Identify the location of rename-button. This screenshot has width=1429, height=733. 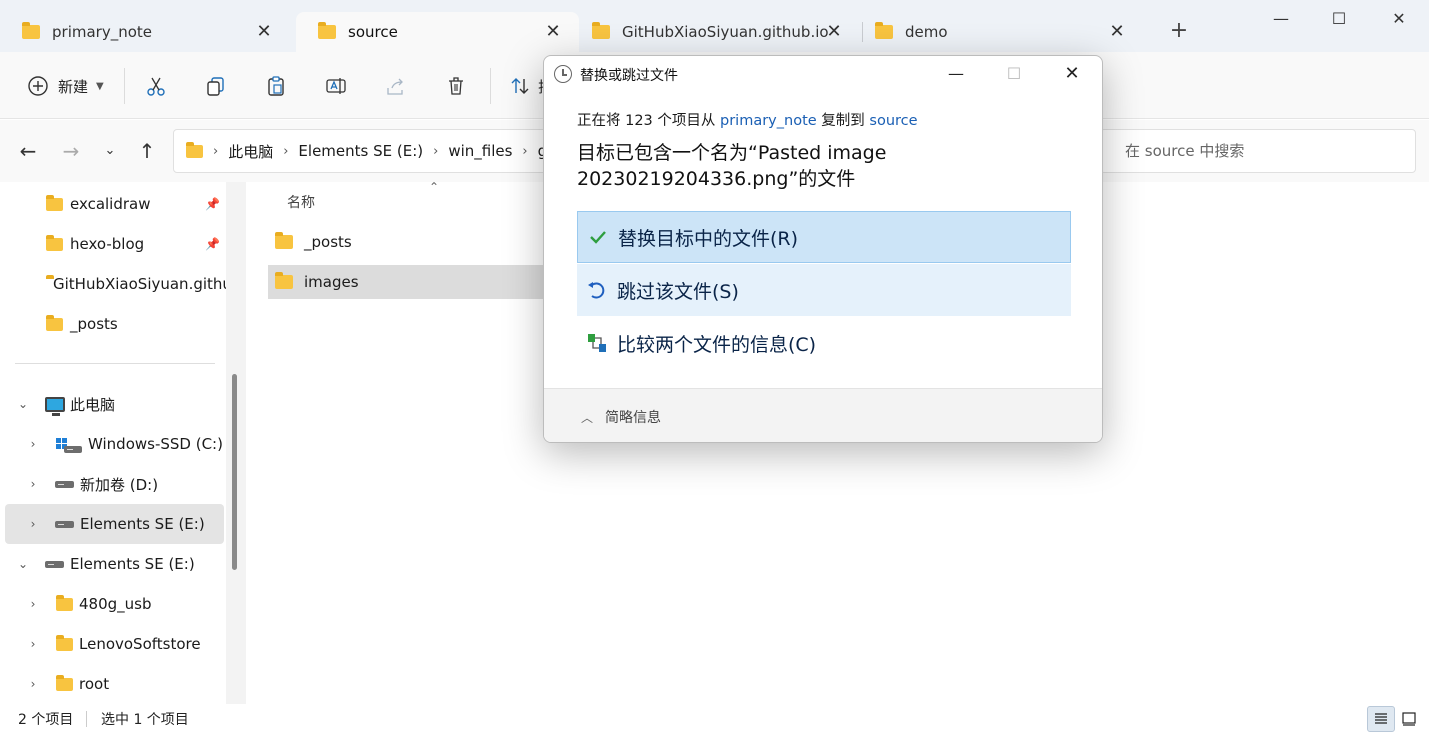
(336, 86).